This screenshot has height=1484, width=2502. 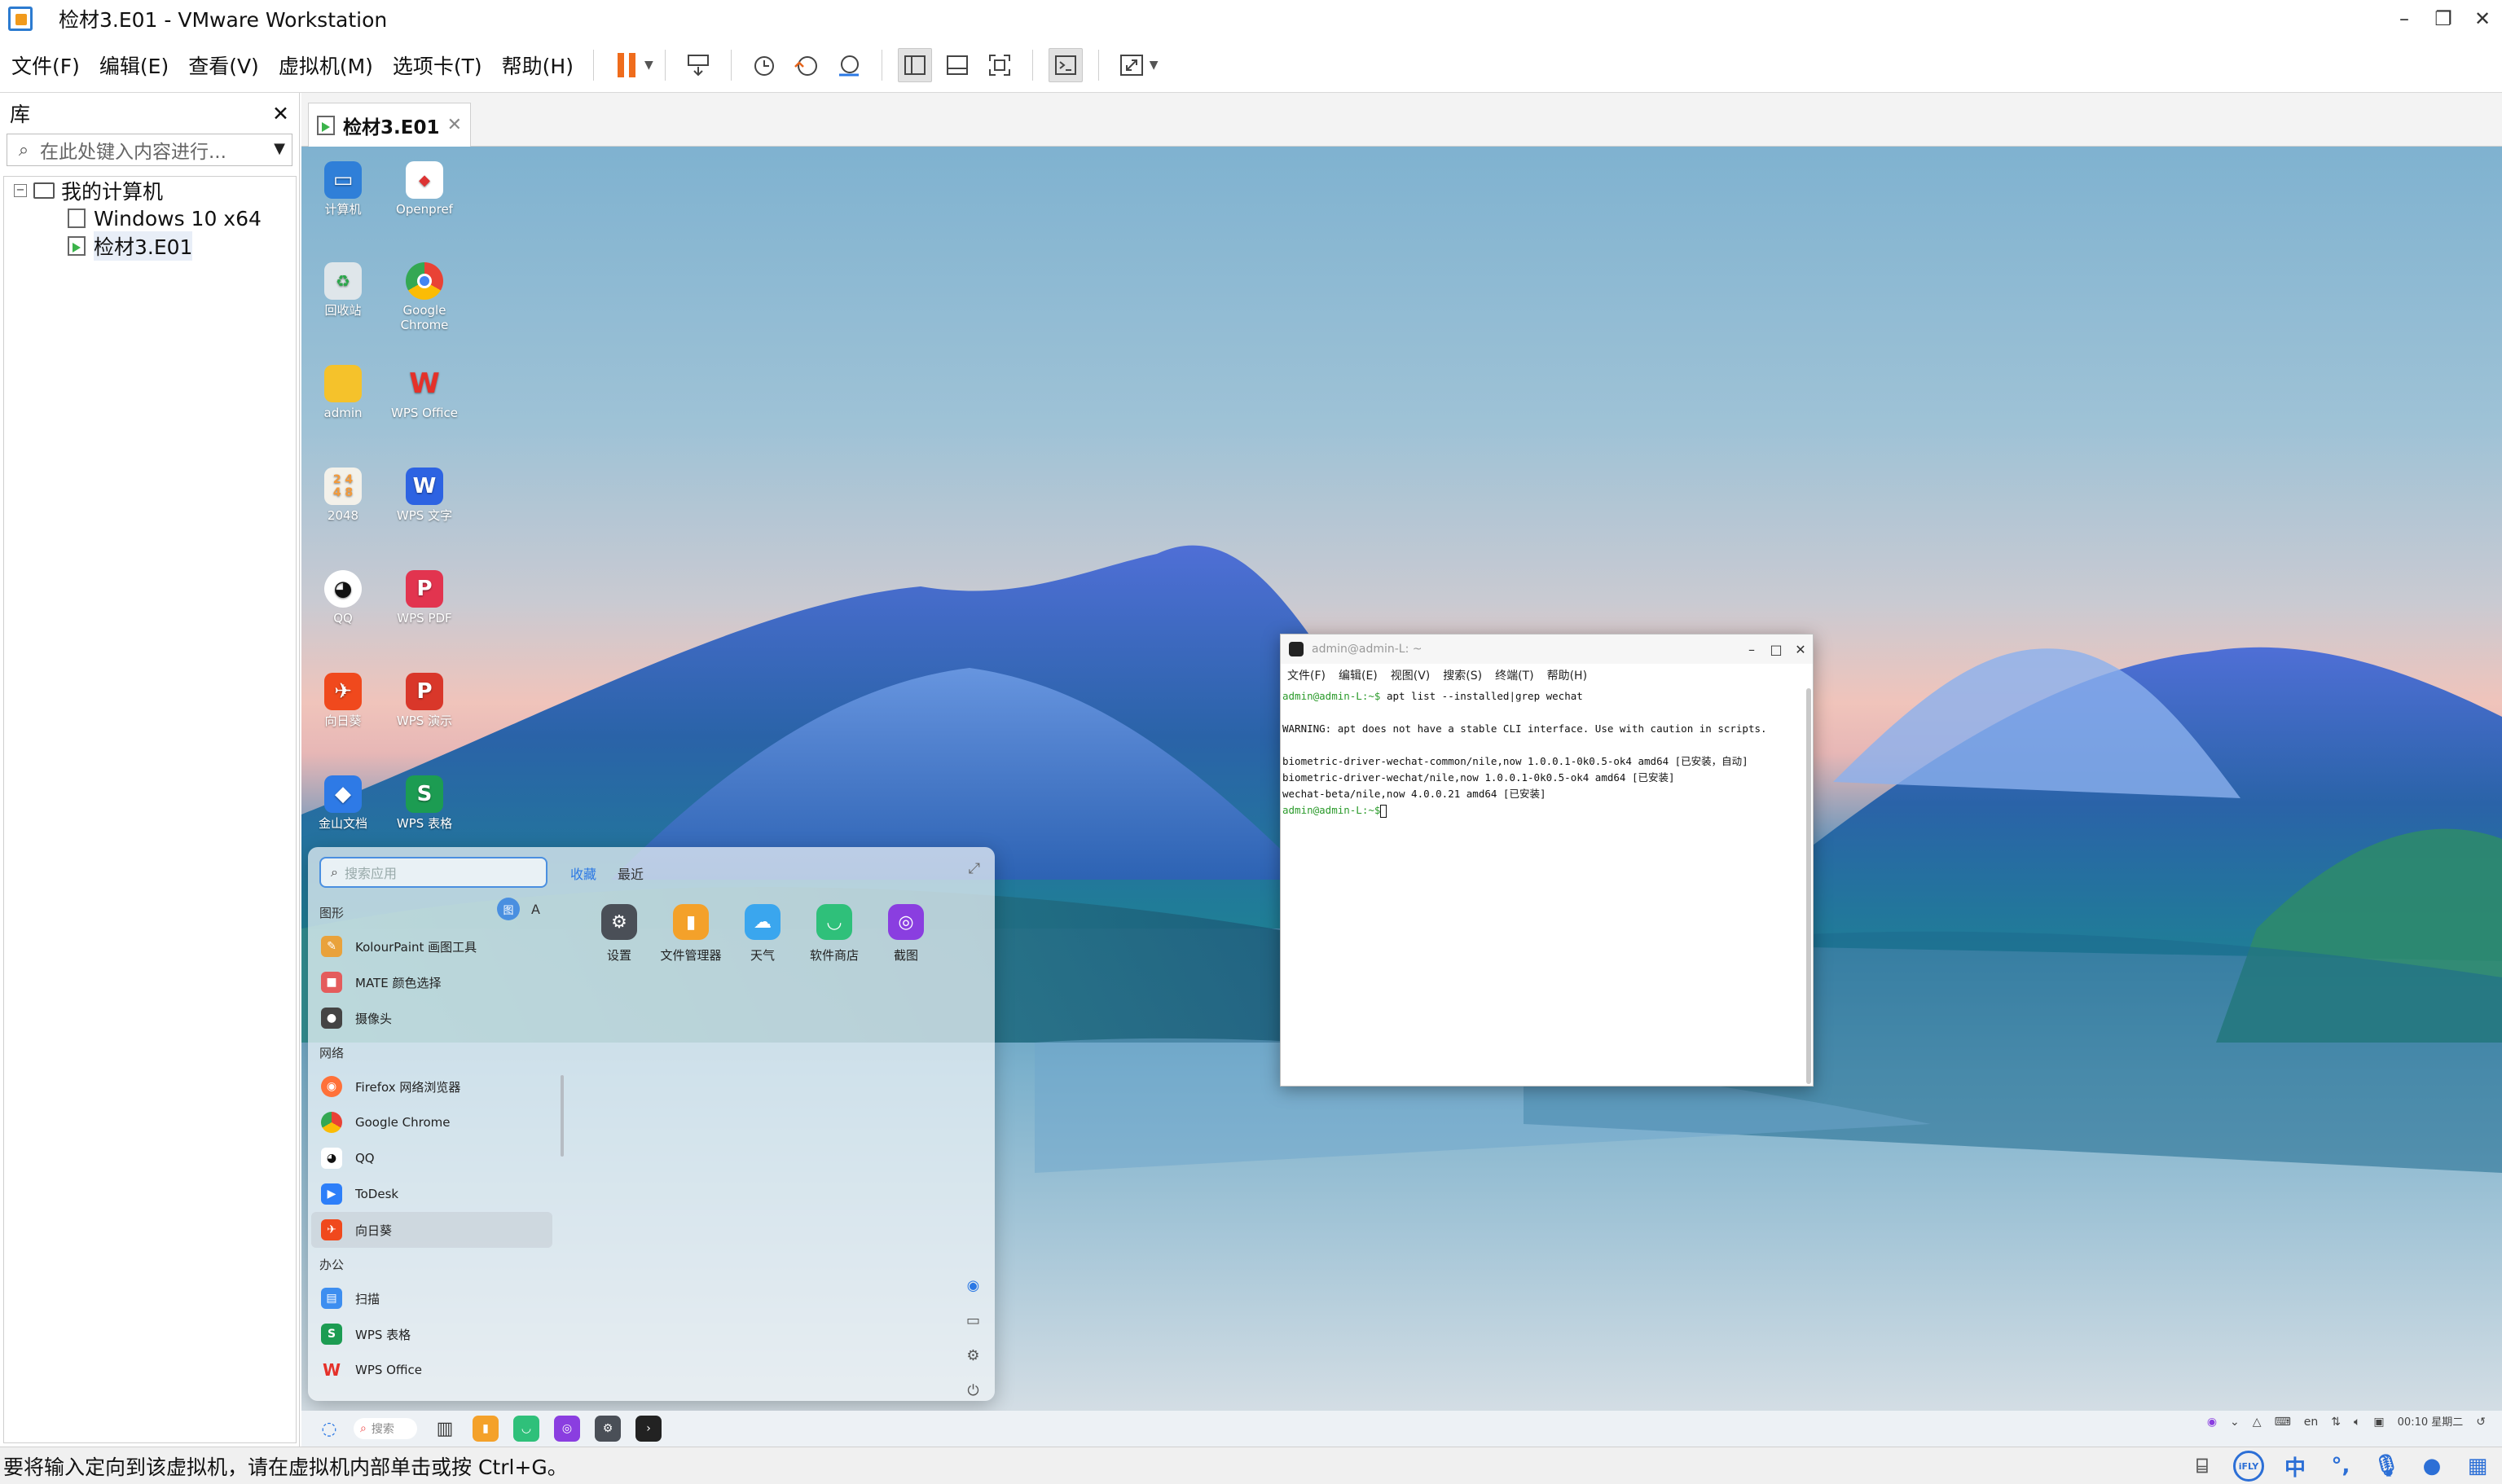 What do you see at coordinates (1776, 649) in the screenshot?
I see `terminal-maximize-button: □` at bounding box center [1776, 649].